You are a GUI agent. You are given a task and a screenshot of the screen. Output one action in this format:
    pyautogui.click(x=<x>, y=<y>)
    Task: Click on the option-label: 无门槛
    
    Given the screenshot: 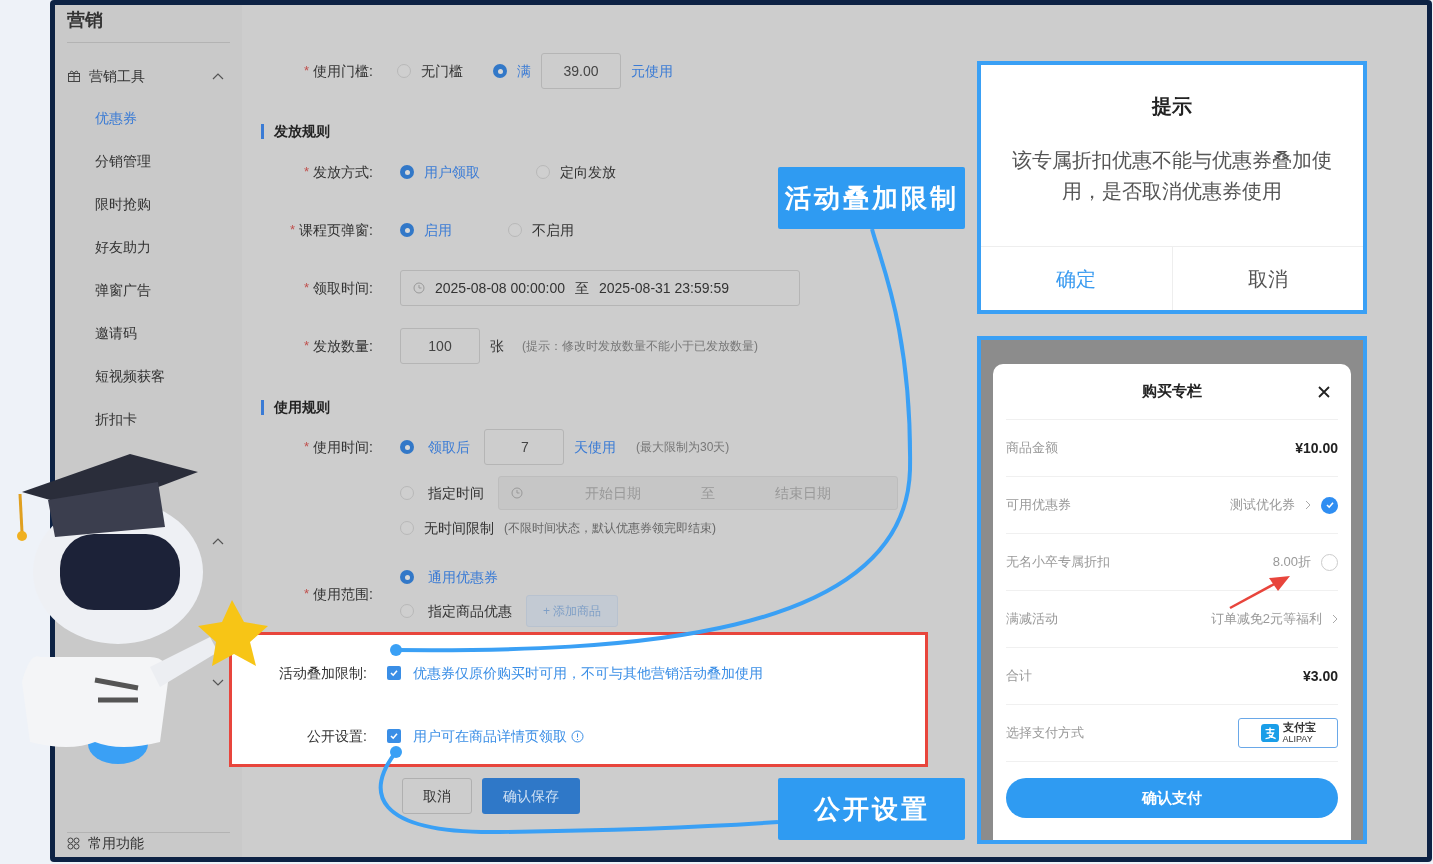 What is the action you would take?
    pyautogui.click(x=442, y=71)
    